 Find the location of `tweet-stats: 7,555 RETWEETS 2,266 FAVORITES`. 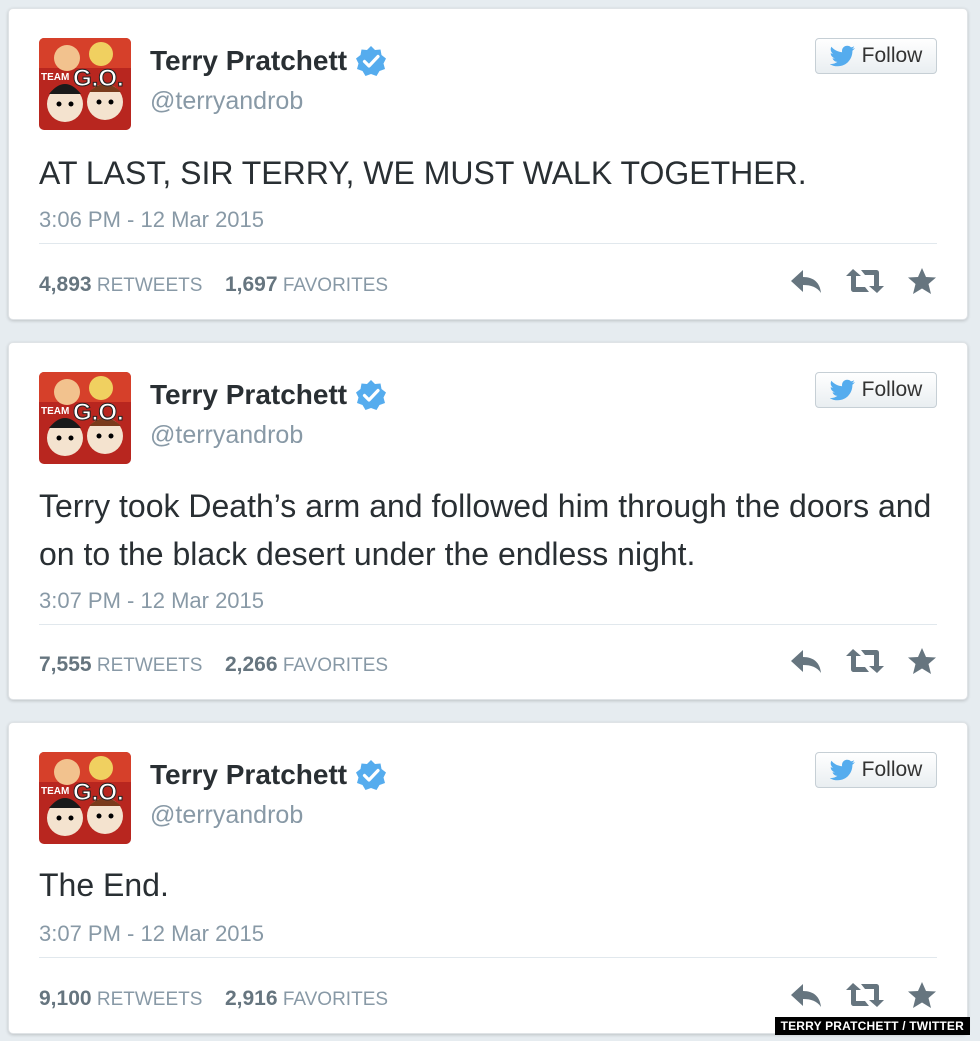

tweet-stats: 7,555 RETWEETS 2,266 FAVORITES is located at coordinates (213, 665).